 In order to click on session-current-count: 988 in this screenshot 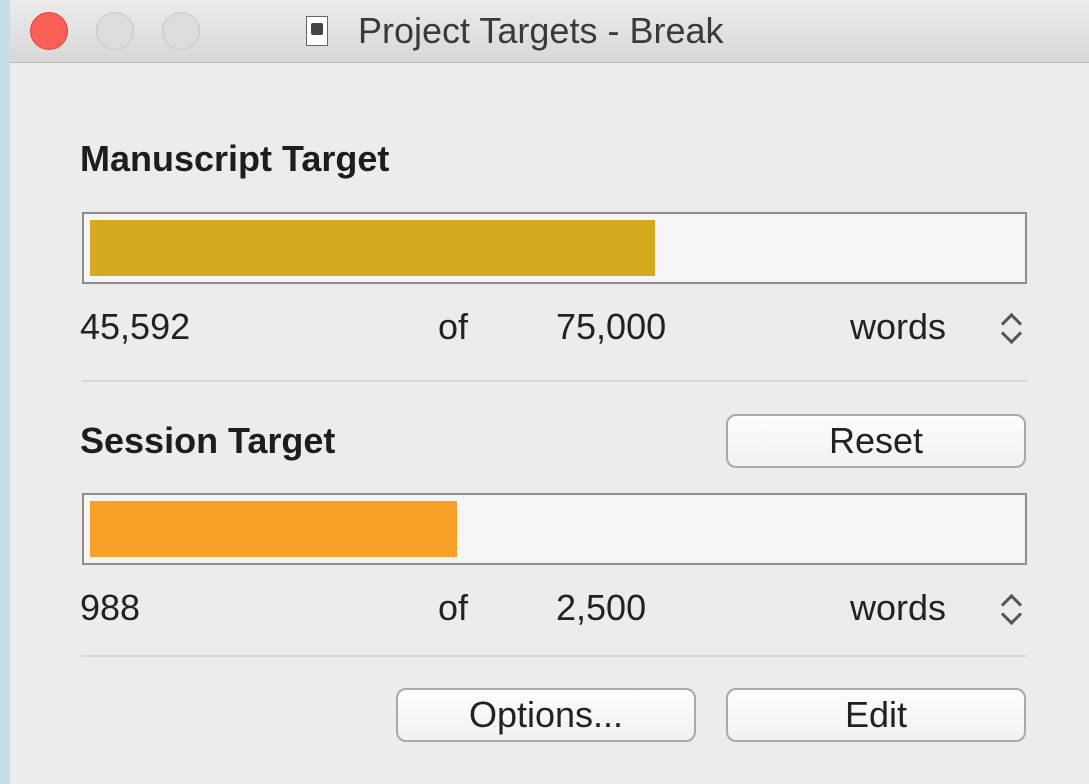, I will do `click(110, 607)`.